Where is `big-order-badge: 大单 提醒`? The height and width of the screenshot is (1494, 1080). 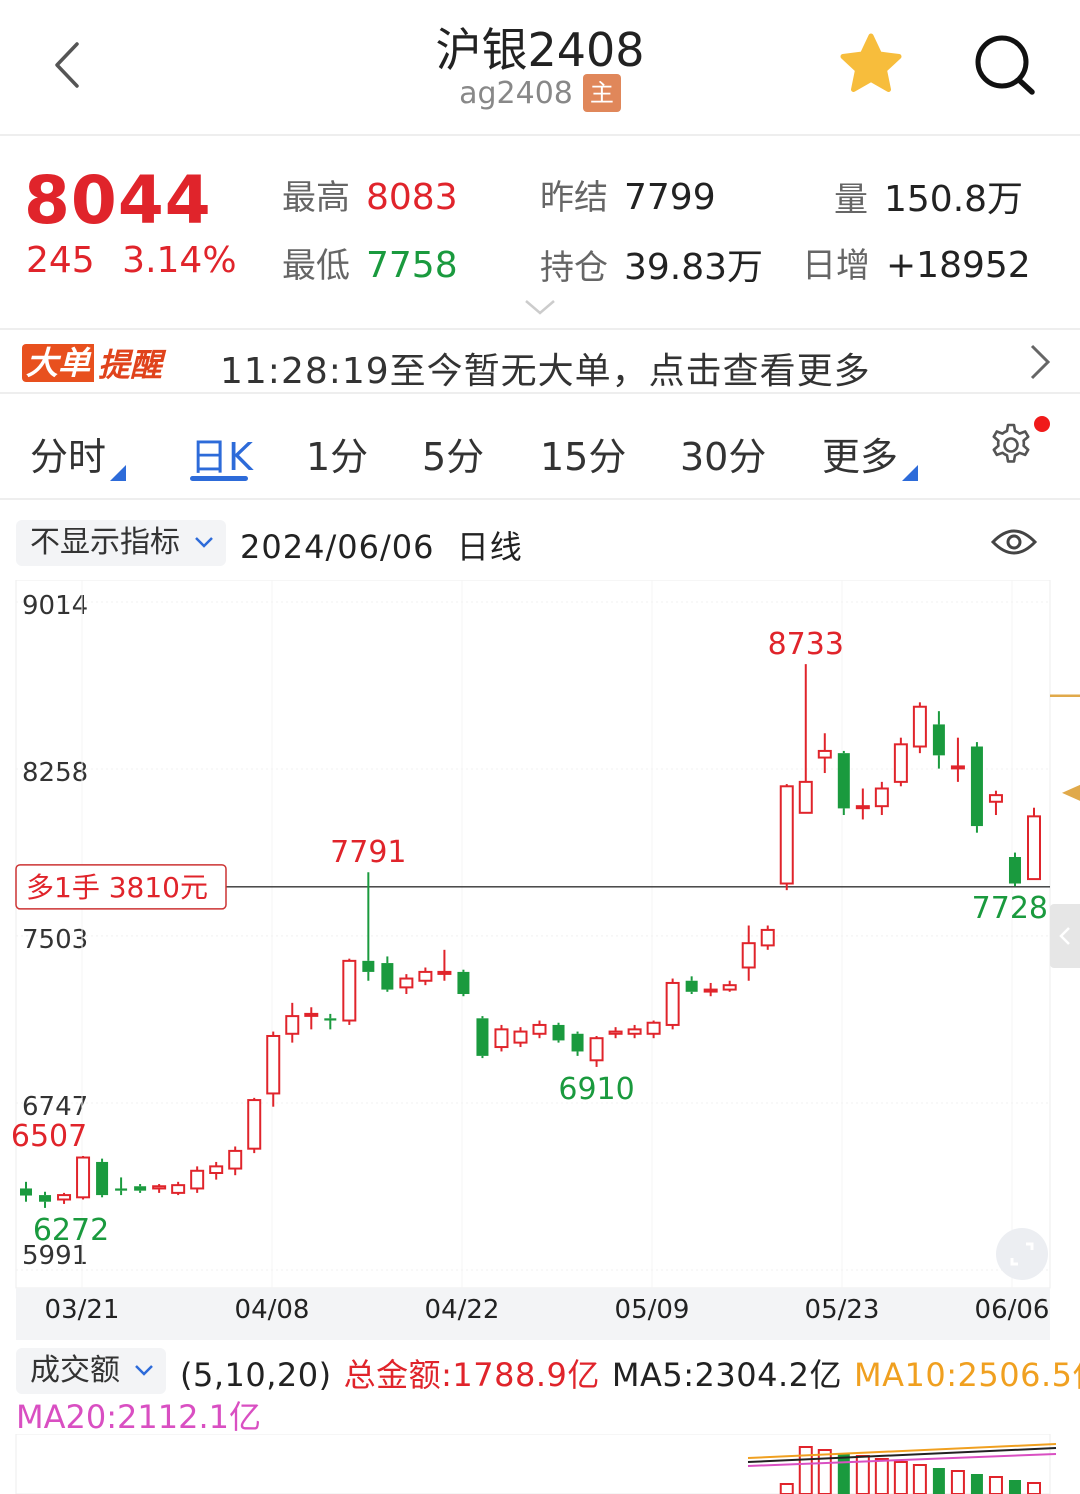 big-order-badge: 大单 提醒 is located at coordinates (92, 364).